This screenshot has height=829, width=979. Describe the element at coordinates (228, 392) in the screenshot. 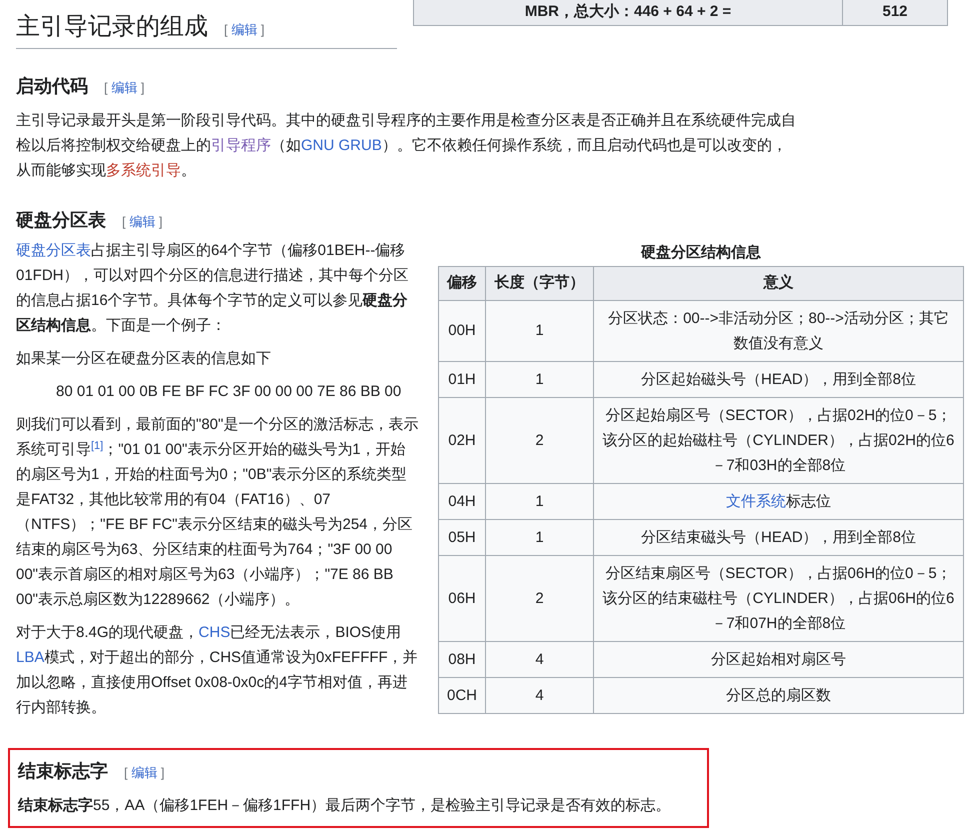

I see `hex-example: 80 01 01 00 0B FE BF FC 3F 00 00 00 7E 86 BB 00` at that location.